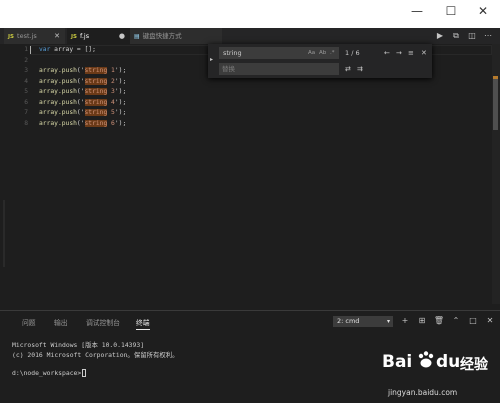 The width and height of the screenshot is (500, 403). What do you see at coordinates (348, 321) in the screenshot?
I see `terminal-select-value: 2: cmd` at bounding box center [348, 321].